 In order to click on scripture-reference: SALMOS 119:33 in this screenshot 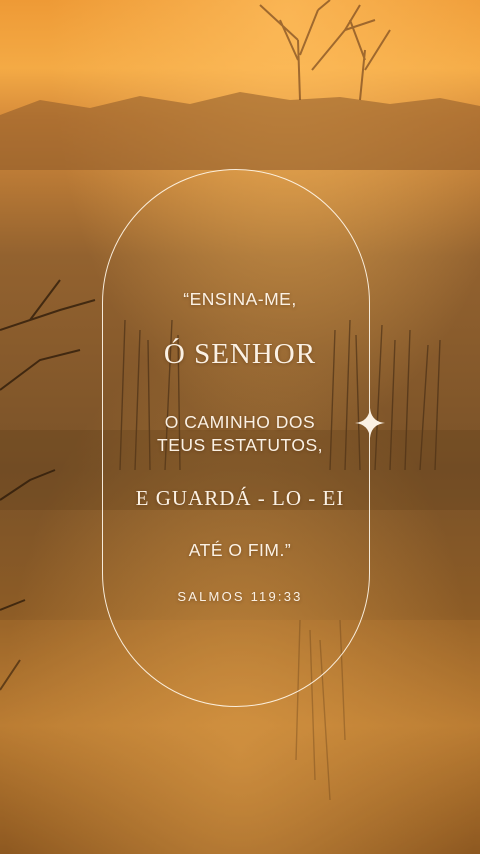, I will do `click(240, 596)`.